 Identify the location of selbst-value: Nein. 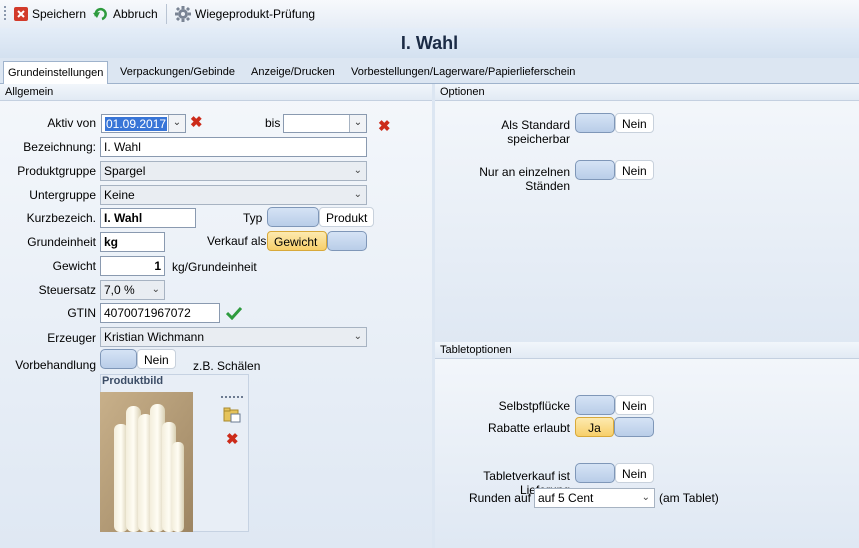
(634, 405).